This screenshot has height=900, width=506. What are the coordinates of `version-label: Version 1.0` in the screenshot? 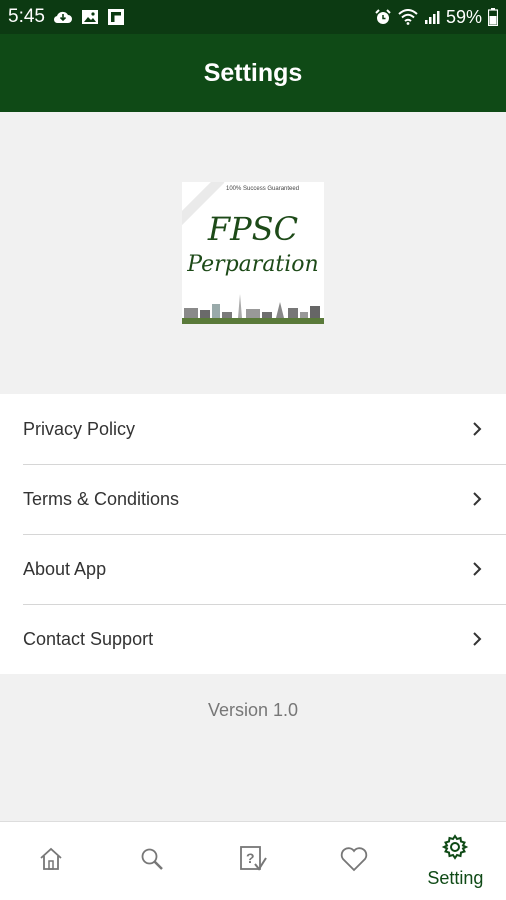 It's located at (253, 710).